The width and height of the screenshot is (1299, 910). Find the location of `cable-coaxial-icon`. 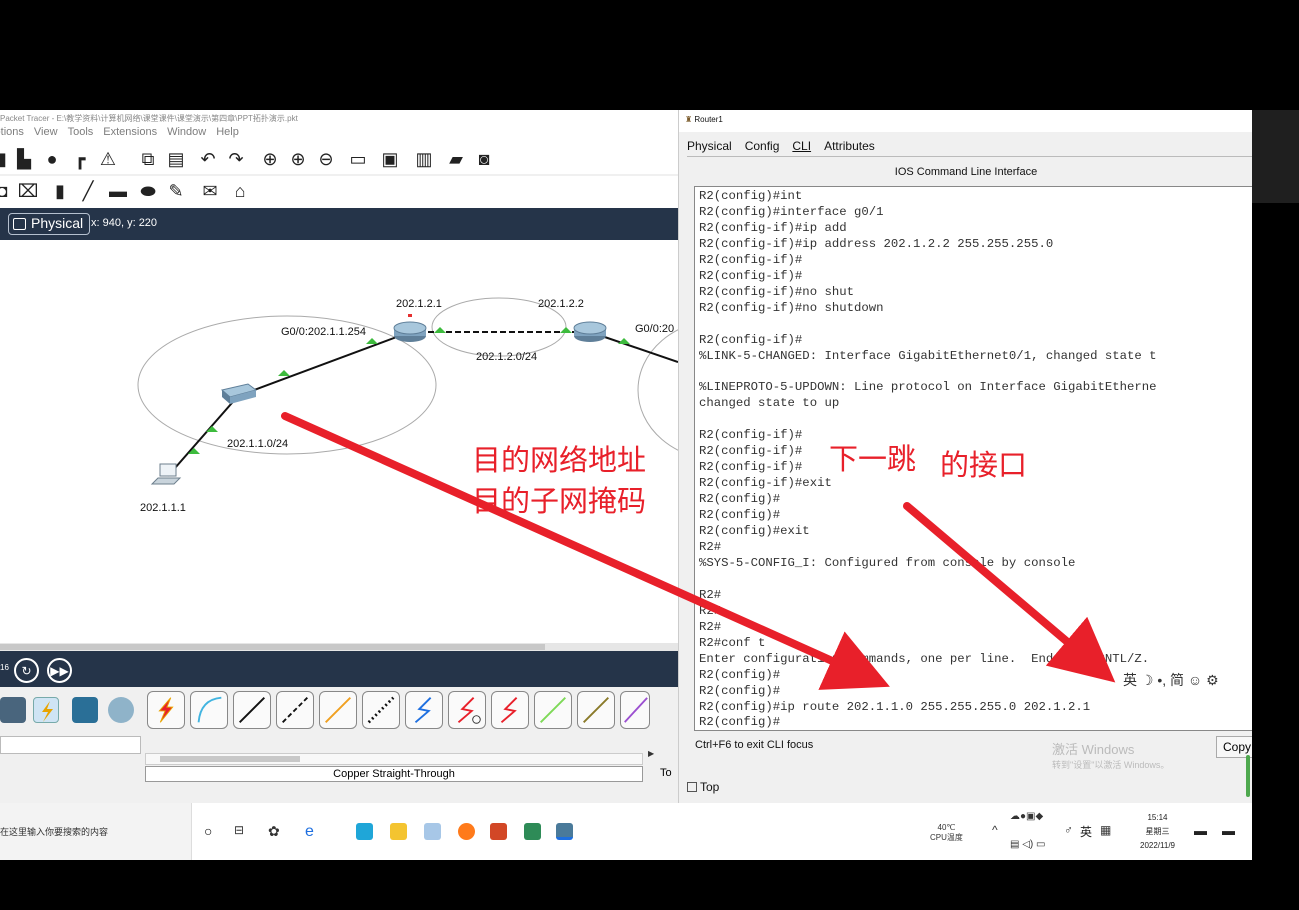

cable-coaxial-icon is located at coordinates (424, 710).